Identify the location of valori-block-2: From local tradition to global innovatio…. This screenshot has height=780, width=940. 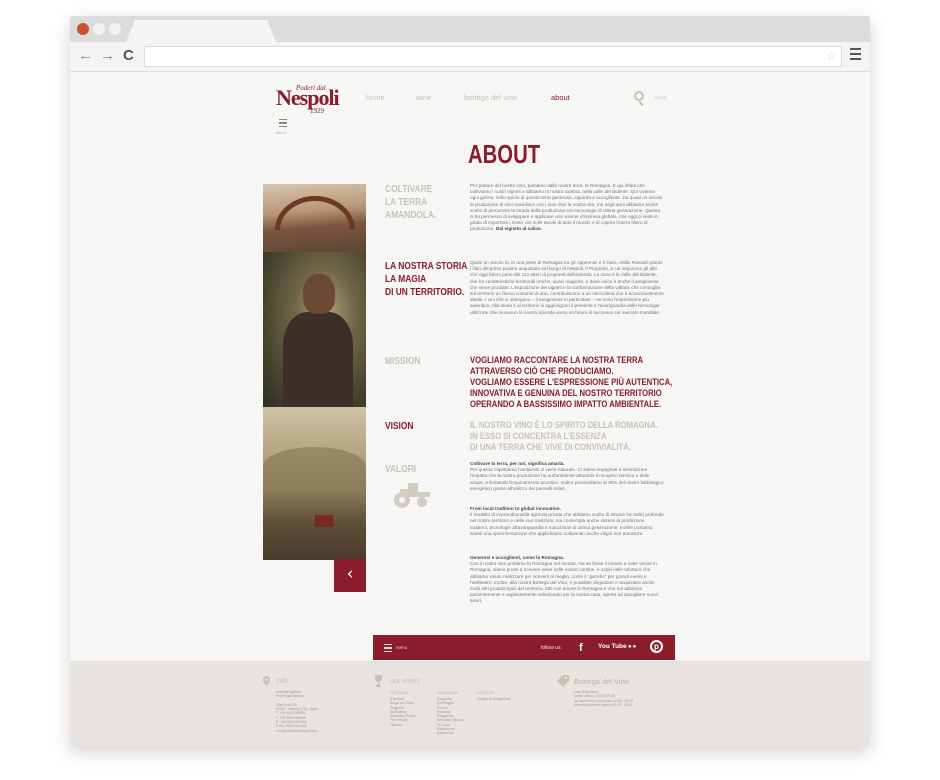
(567, 521).